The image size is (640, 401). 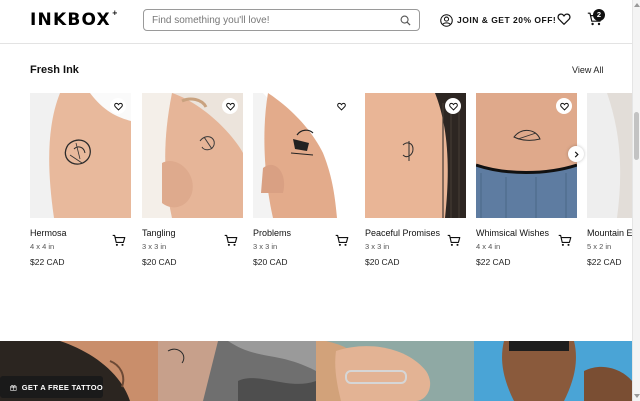 What do you see at coordinates (272, 20) in the screenshot?
I see `search-input` at bounding box center [272, 20].